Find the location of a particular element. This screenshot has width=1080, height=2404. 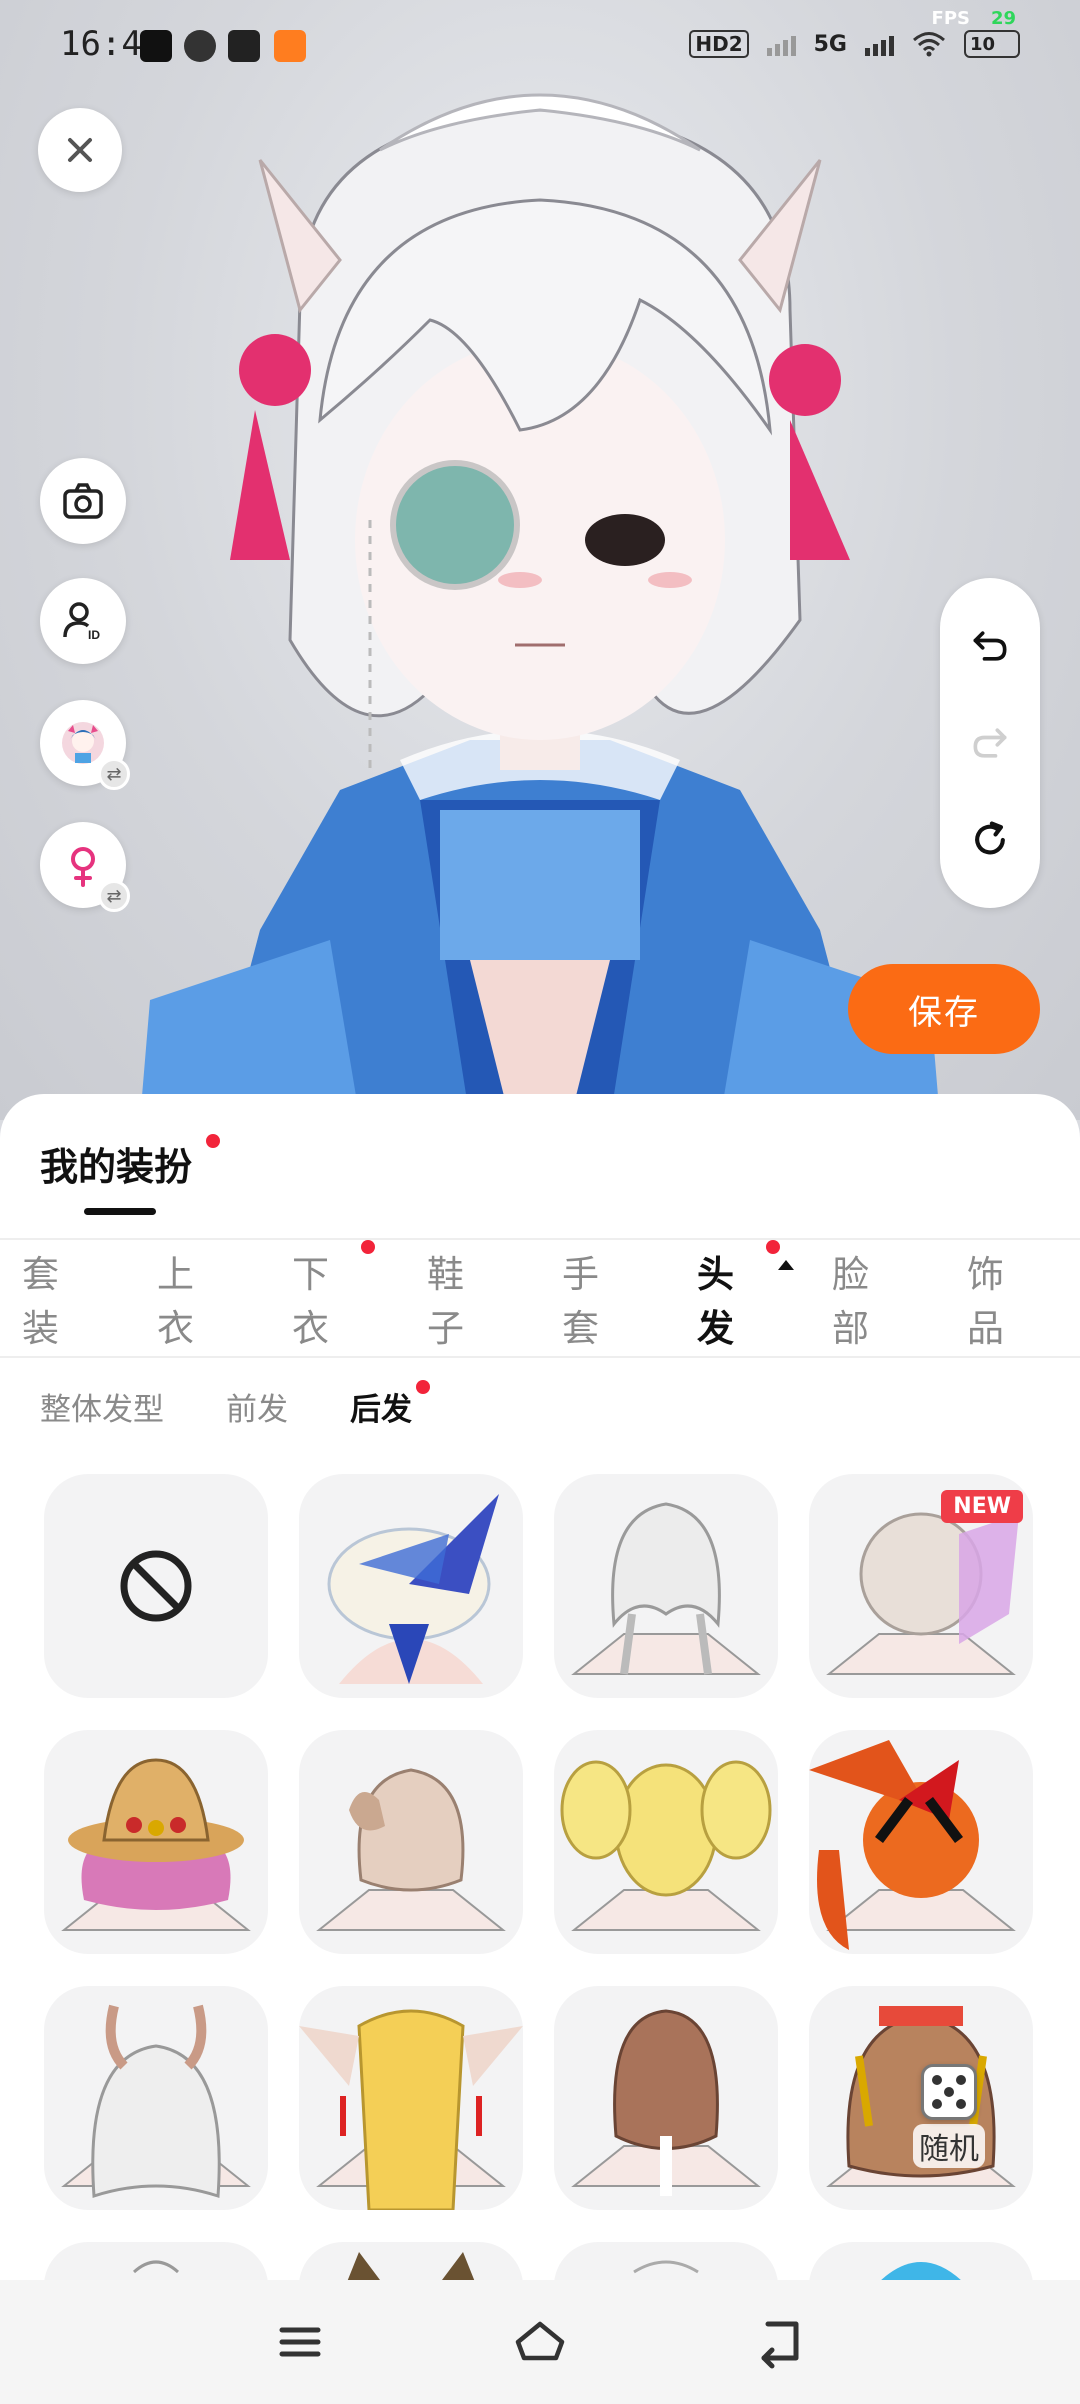

tab-bottom-label: 下衣 is located at coordinates (310, 1301).